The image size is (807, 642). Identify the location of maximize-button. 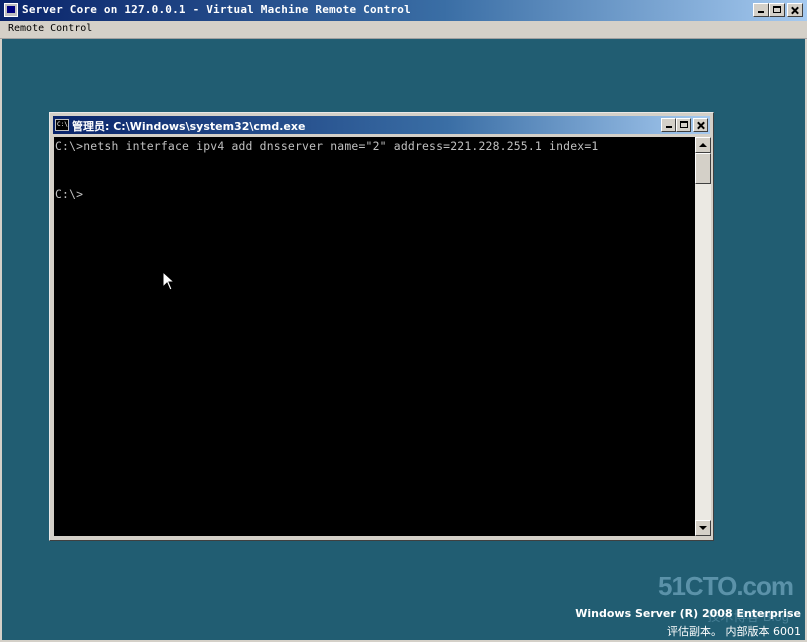
(777, 10).